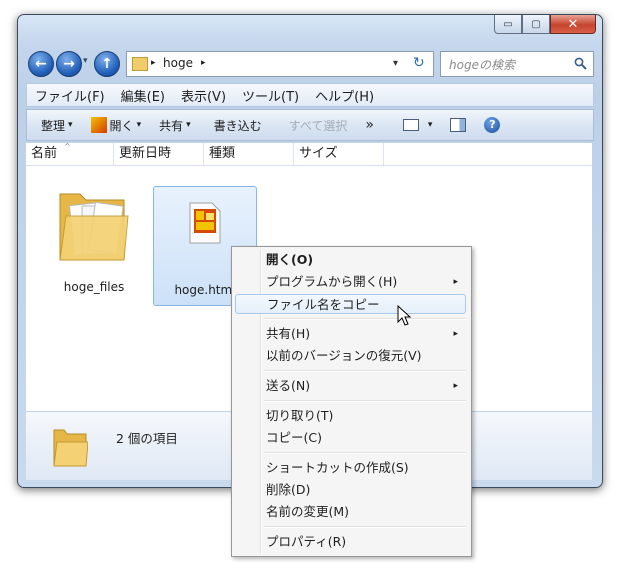 The height and width of the screenshot is (563, 625). What do you see at coordinates (339, 154) in the screenshot?
I see `column-size: サイズ` at bounding box center [339, 154].